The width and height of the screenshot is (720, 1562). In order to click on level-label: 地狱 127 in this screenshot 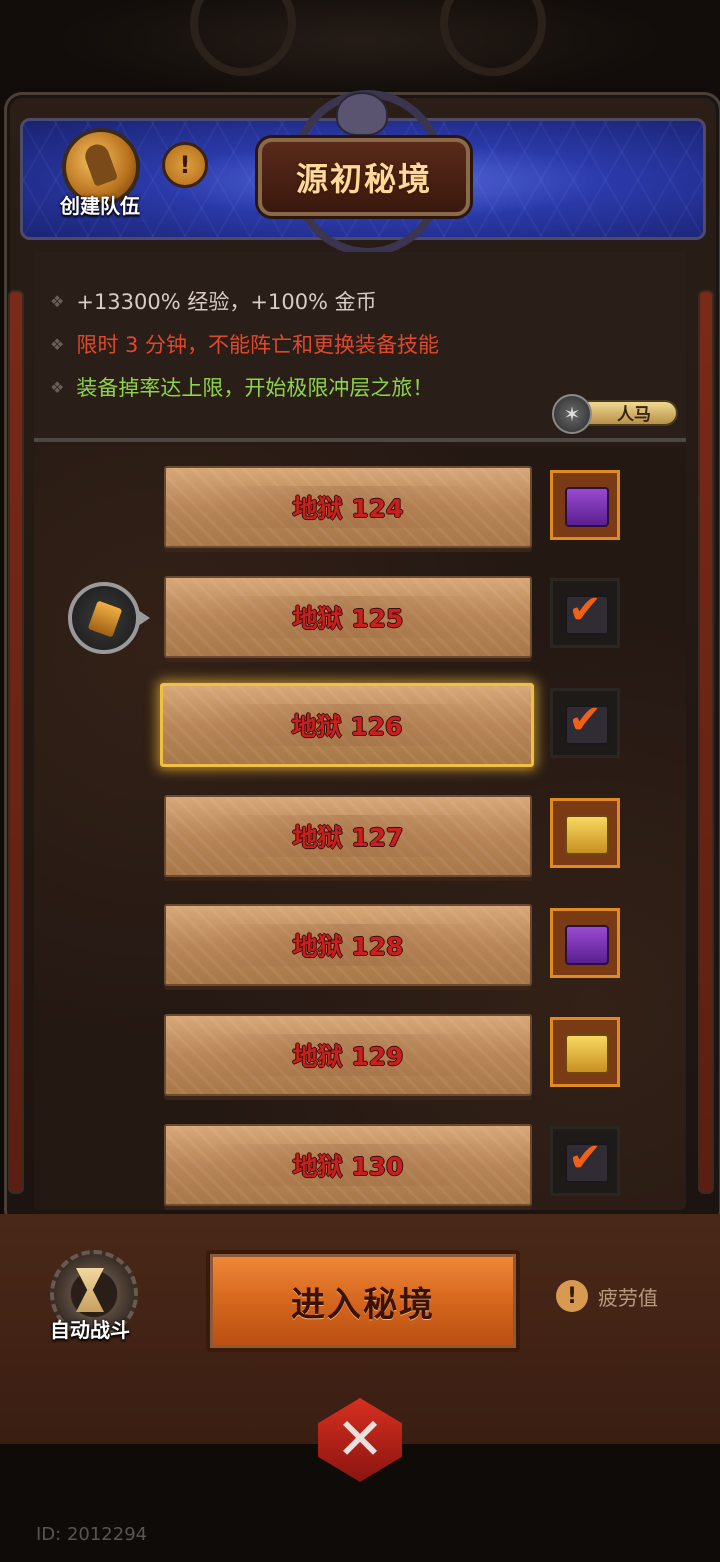, I will do `click(348, 837)`.